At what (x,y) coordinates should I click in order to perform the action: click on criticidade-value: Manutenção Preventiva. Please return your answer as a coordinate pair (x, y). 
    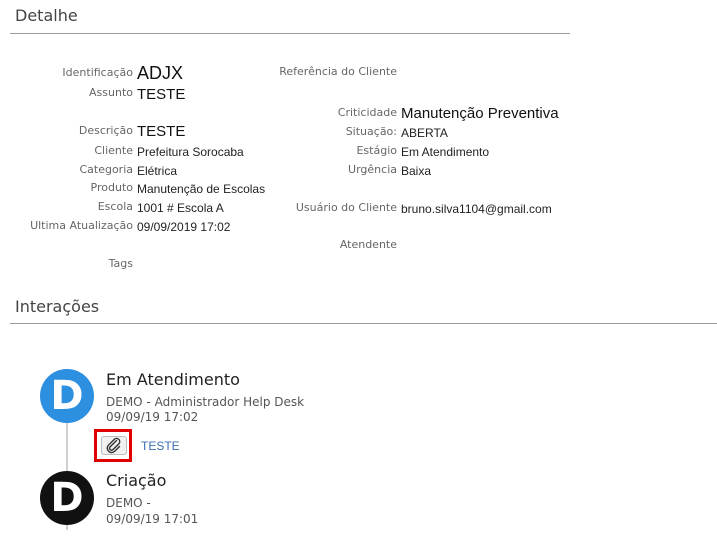
    Looking at the image, I should click on (480, 113).